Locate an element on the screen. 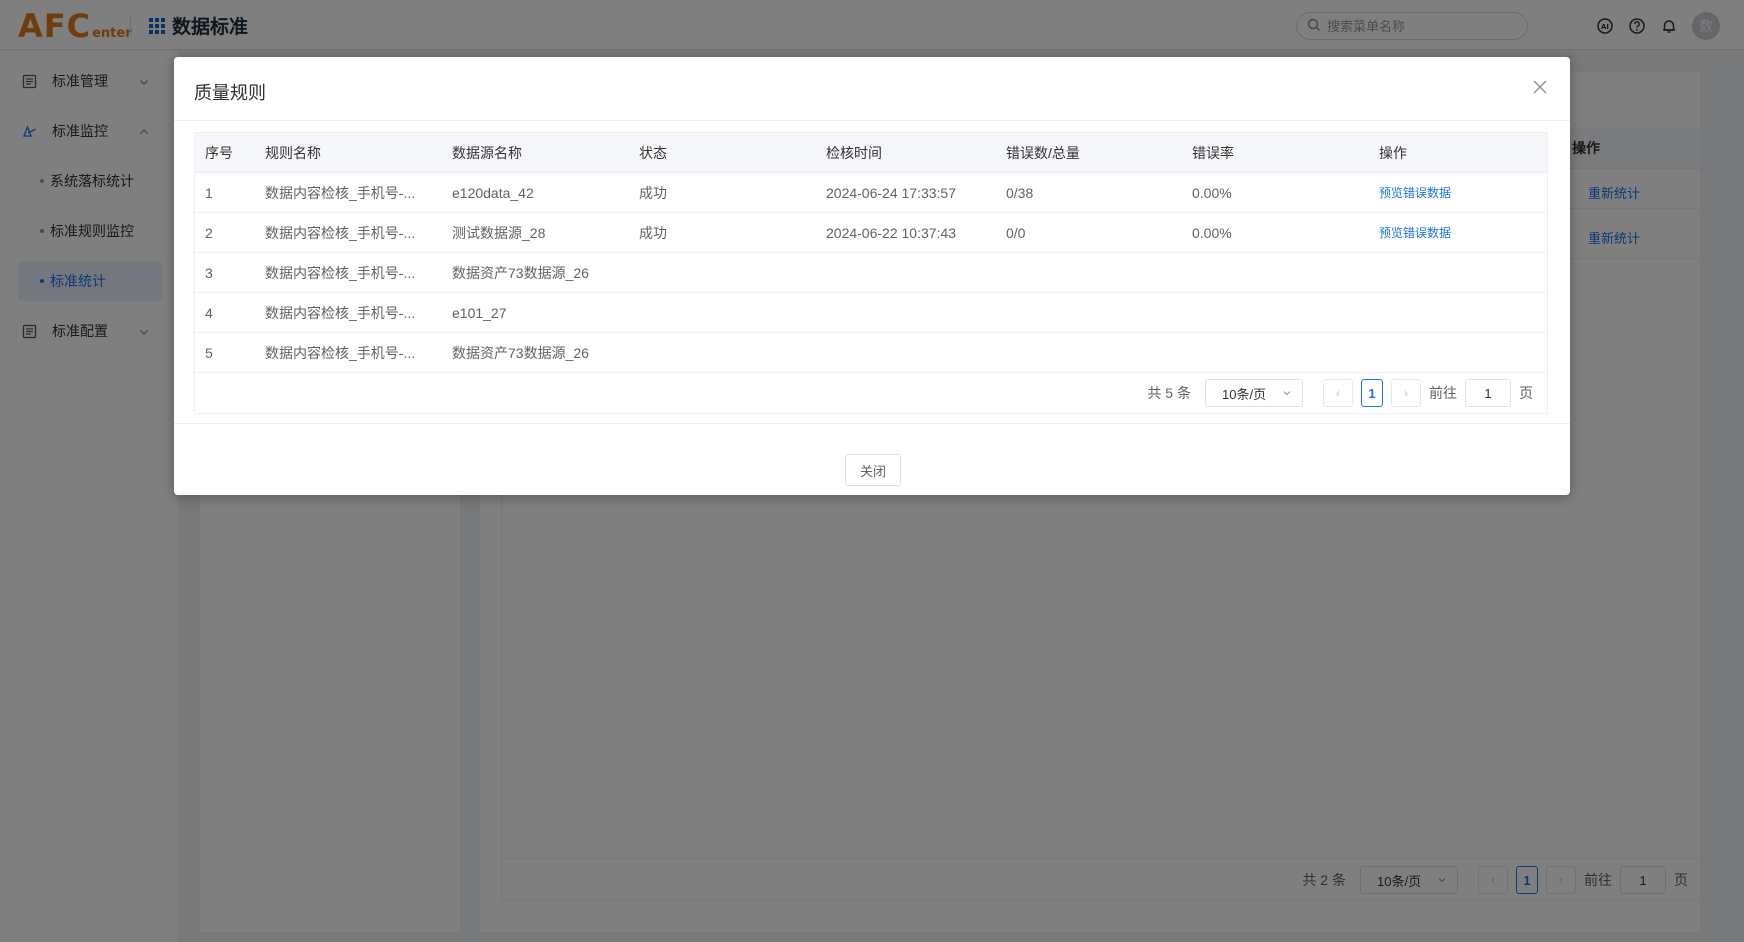 The width and height of the screenshot is (1744, 942). cell-check-time: 2024-06-22 10:37:43 is located at coordinates (891, 233).